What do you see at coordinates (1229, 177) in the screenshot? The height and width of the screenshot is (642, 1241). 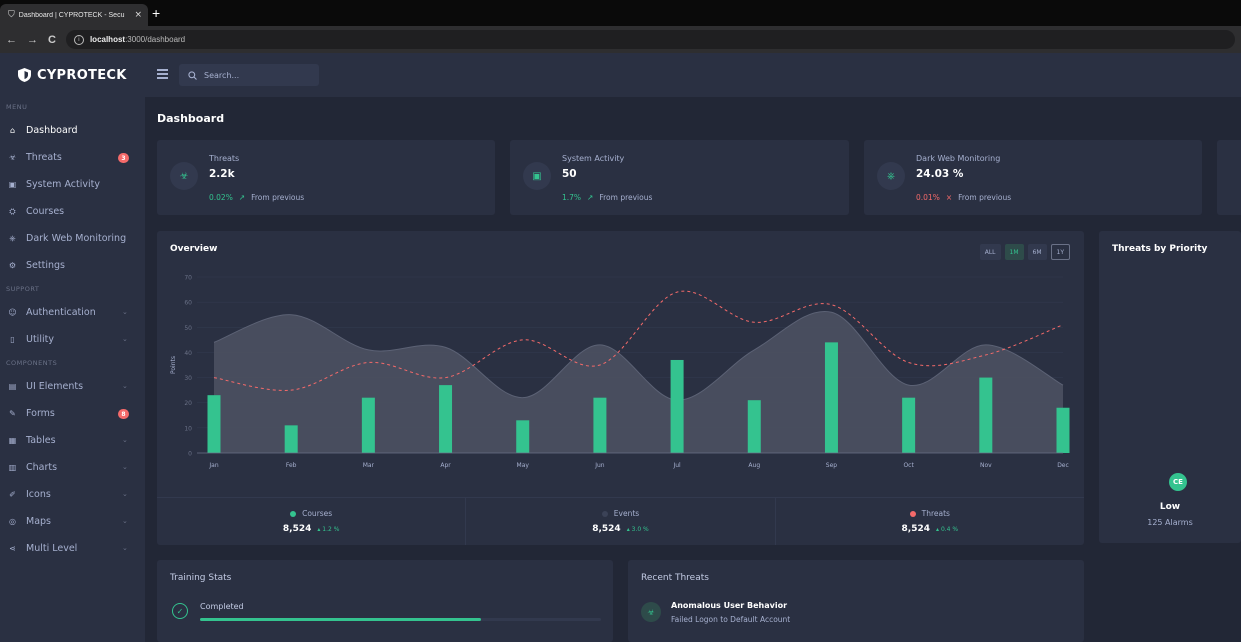 I see `stat-card-partial` at bounding box center [1229, 177].